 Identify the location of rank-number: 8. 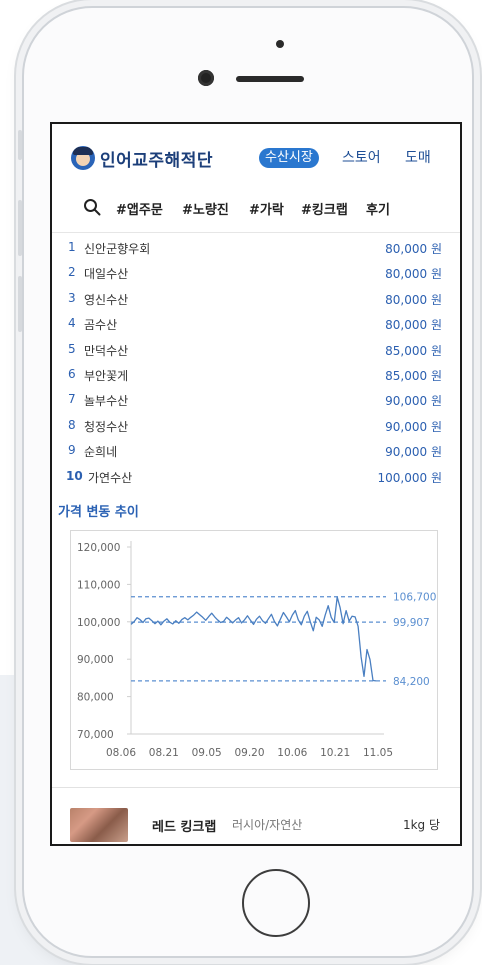
(72, 424).